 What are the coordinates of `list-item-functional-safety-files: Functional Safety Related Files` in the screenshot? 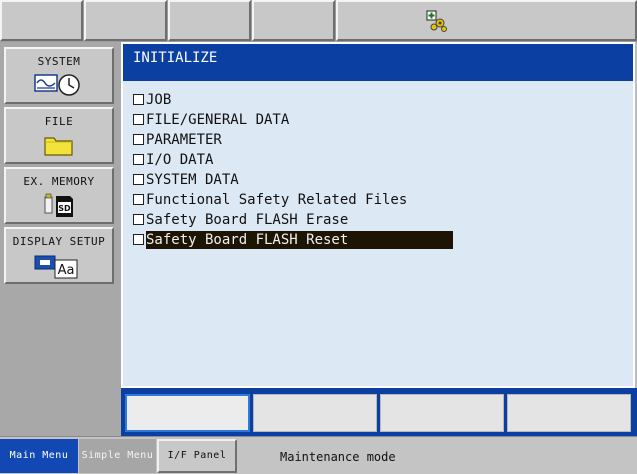 It's located at (270, 200).